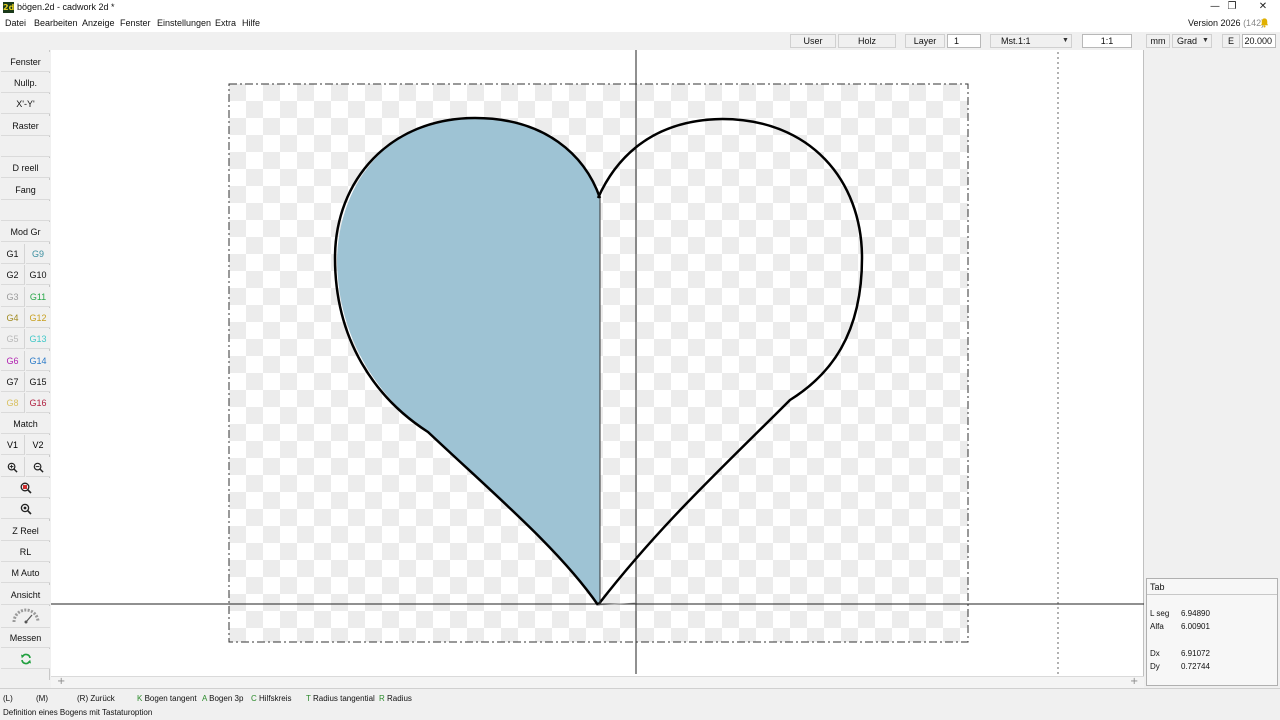 The image size is (1280, 720). Describe the element at coordinates (96, 698) in the screenshot. I see `status-right-click: (R) Zurück` at that location.